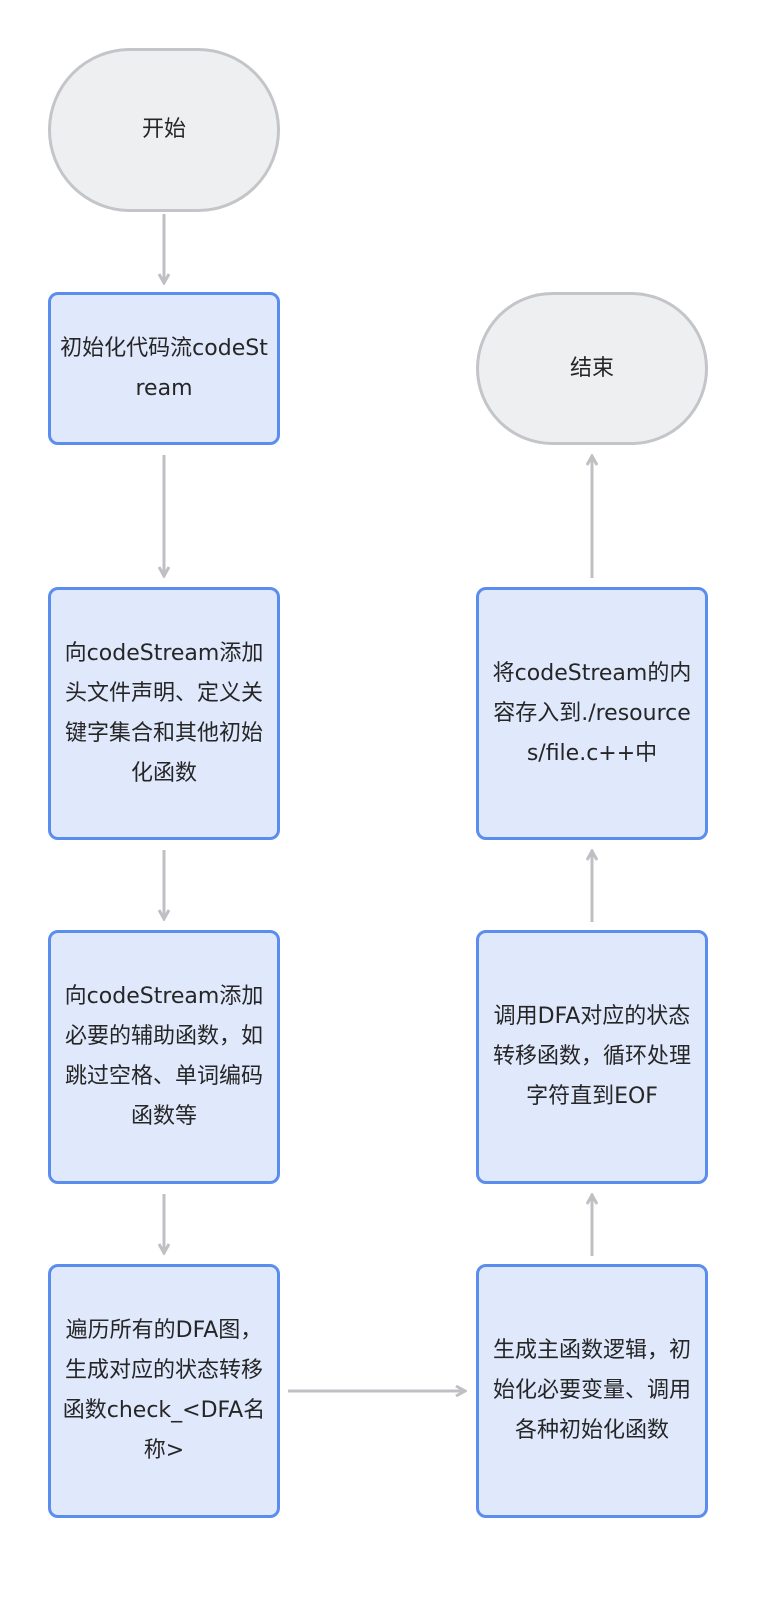 This screenshot has height=1608, width=776. I want to click on add-headers-node: 向codeStream添加头文件声明、定义关键字集合和其他初始化函数, so click(164, 713).